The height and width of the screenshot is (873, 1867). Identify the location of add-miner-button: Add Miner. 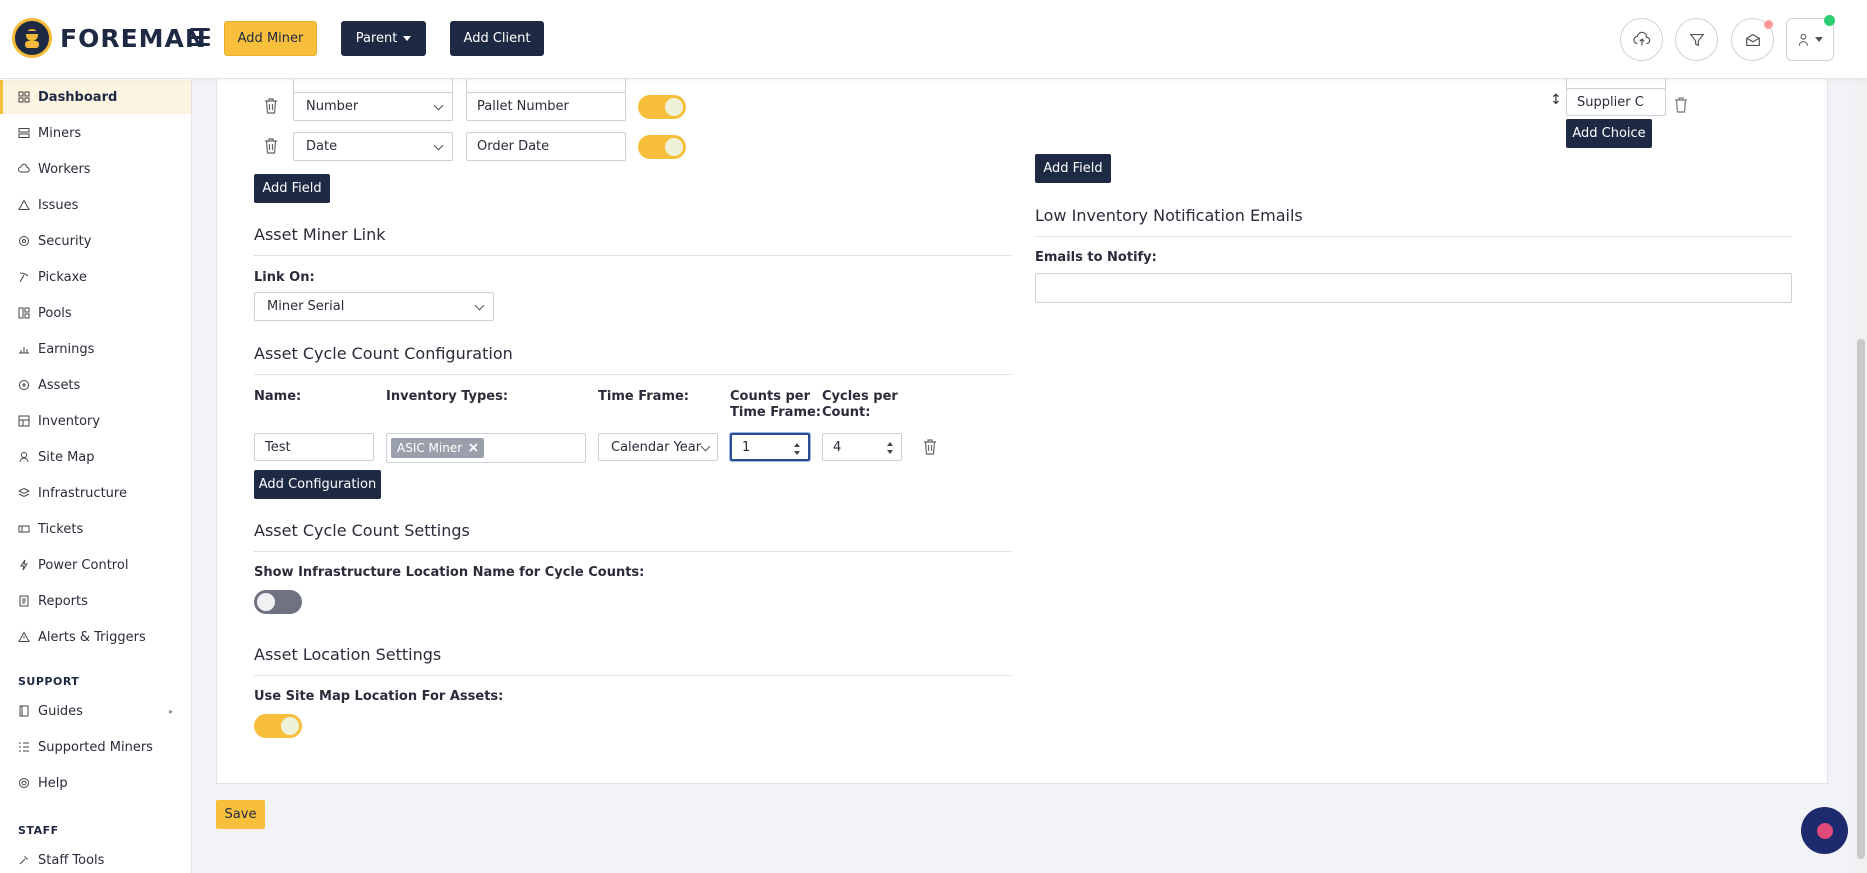
(270, 38).